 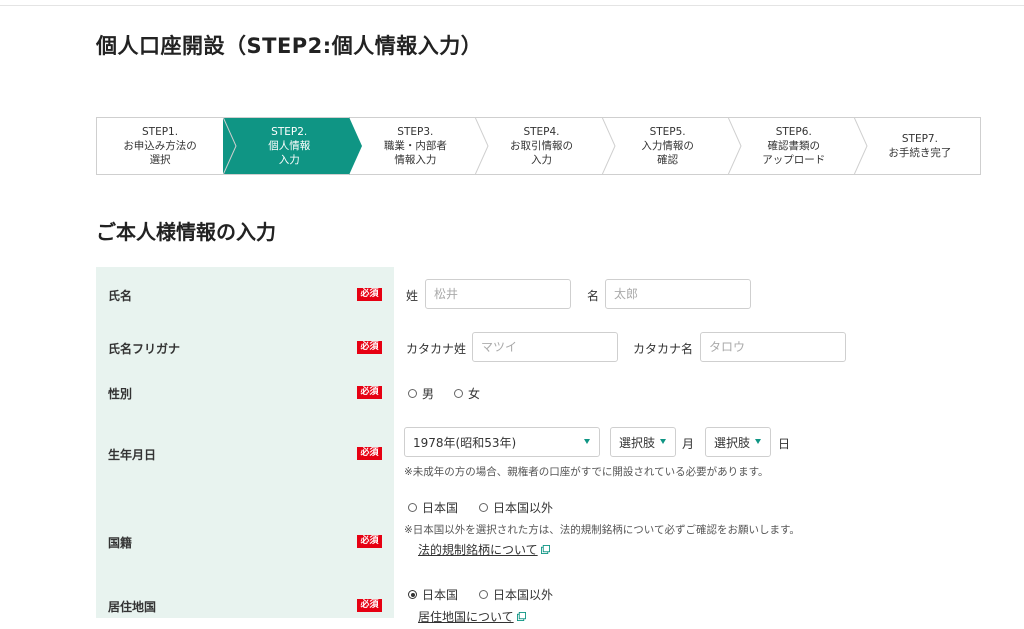 What do you see at coordinates (245, 450) in the screenshot?
I see `label-cell: 生年月日 必須` at bounding box center [245, 450].